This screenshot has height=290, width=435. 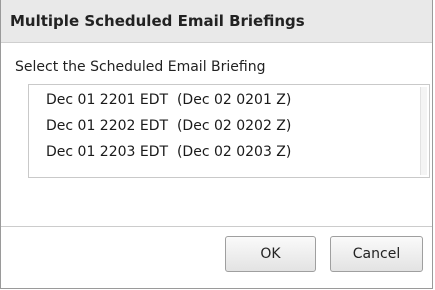 I want to click on button-area-divider, so click(x=216, y=226).